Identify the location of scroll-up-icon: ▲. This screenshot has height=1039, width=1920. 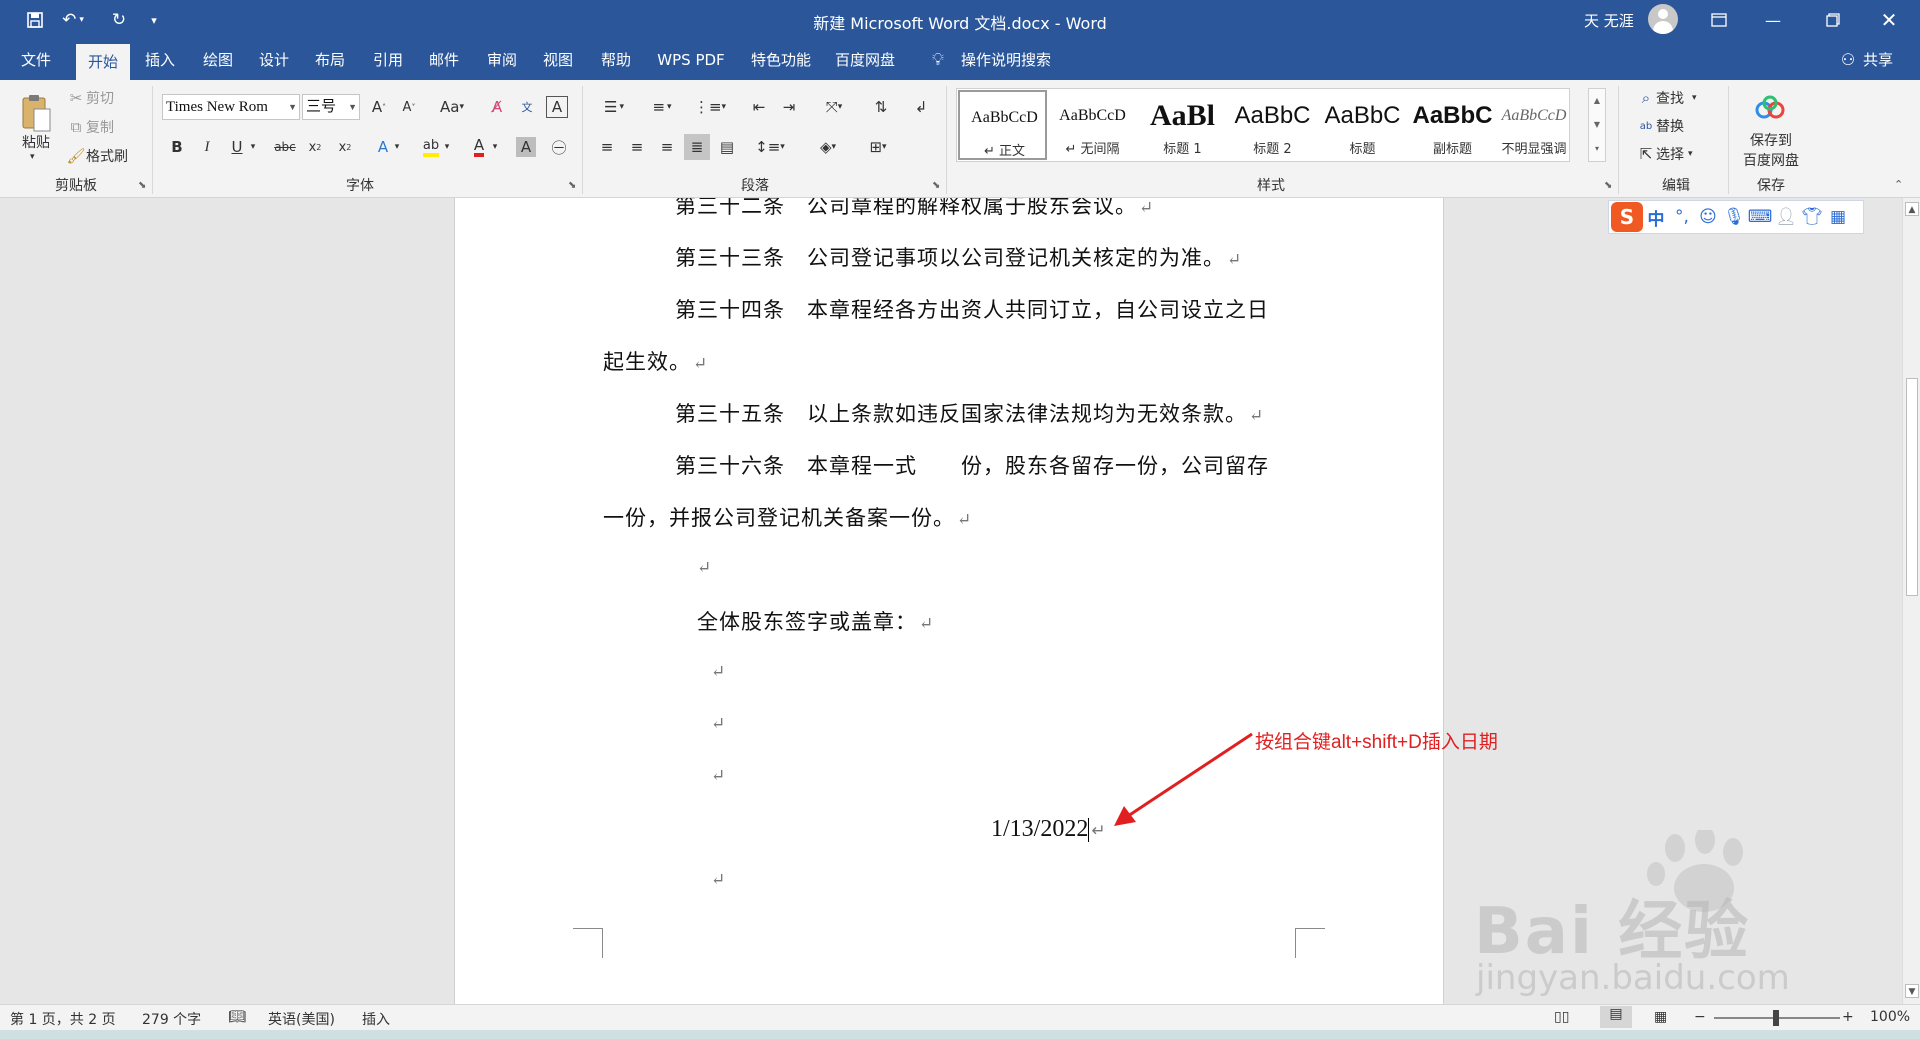
(1912, 209).